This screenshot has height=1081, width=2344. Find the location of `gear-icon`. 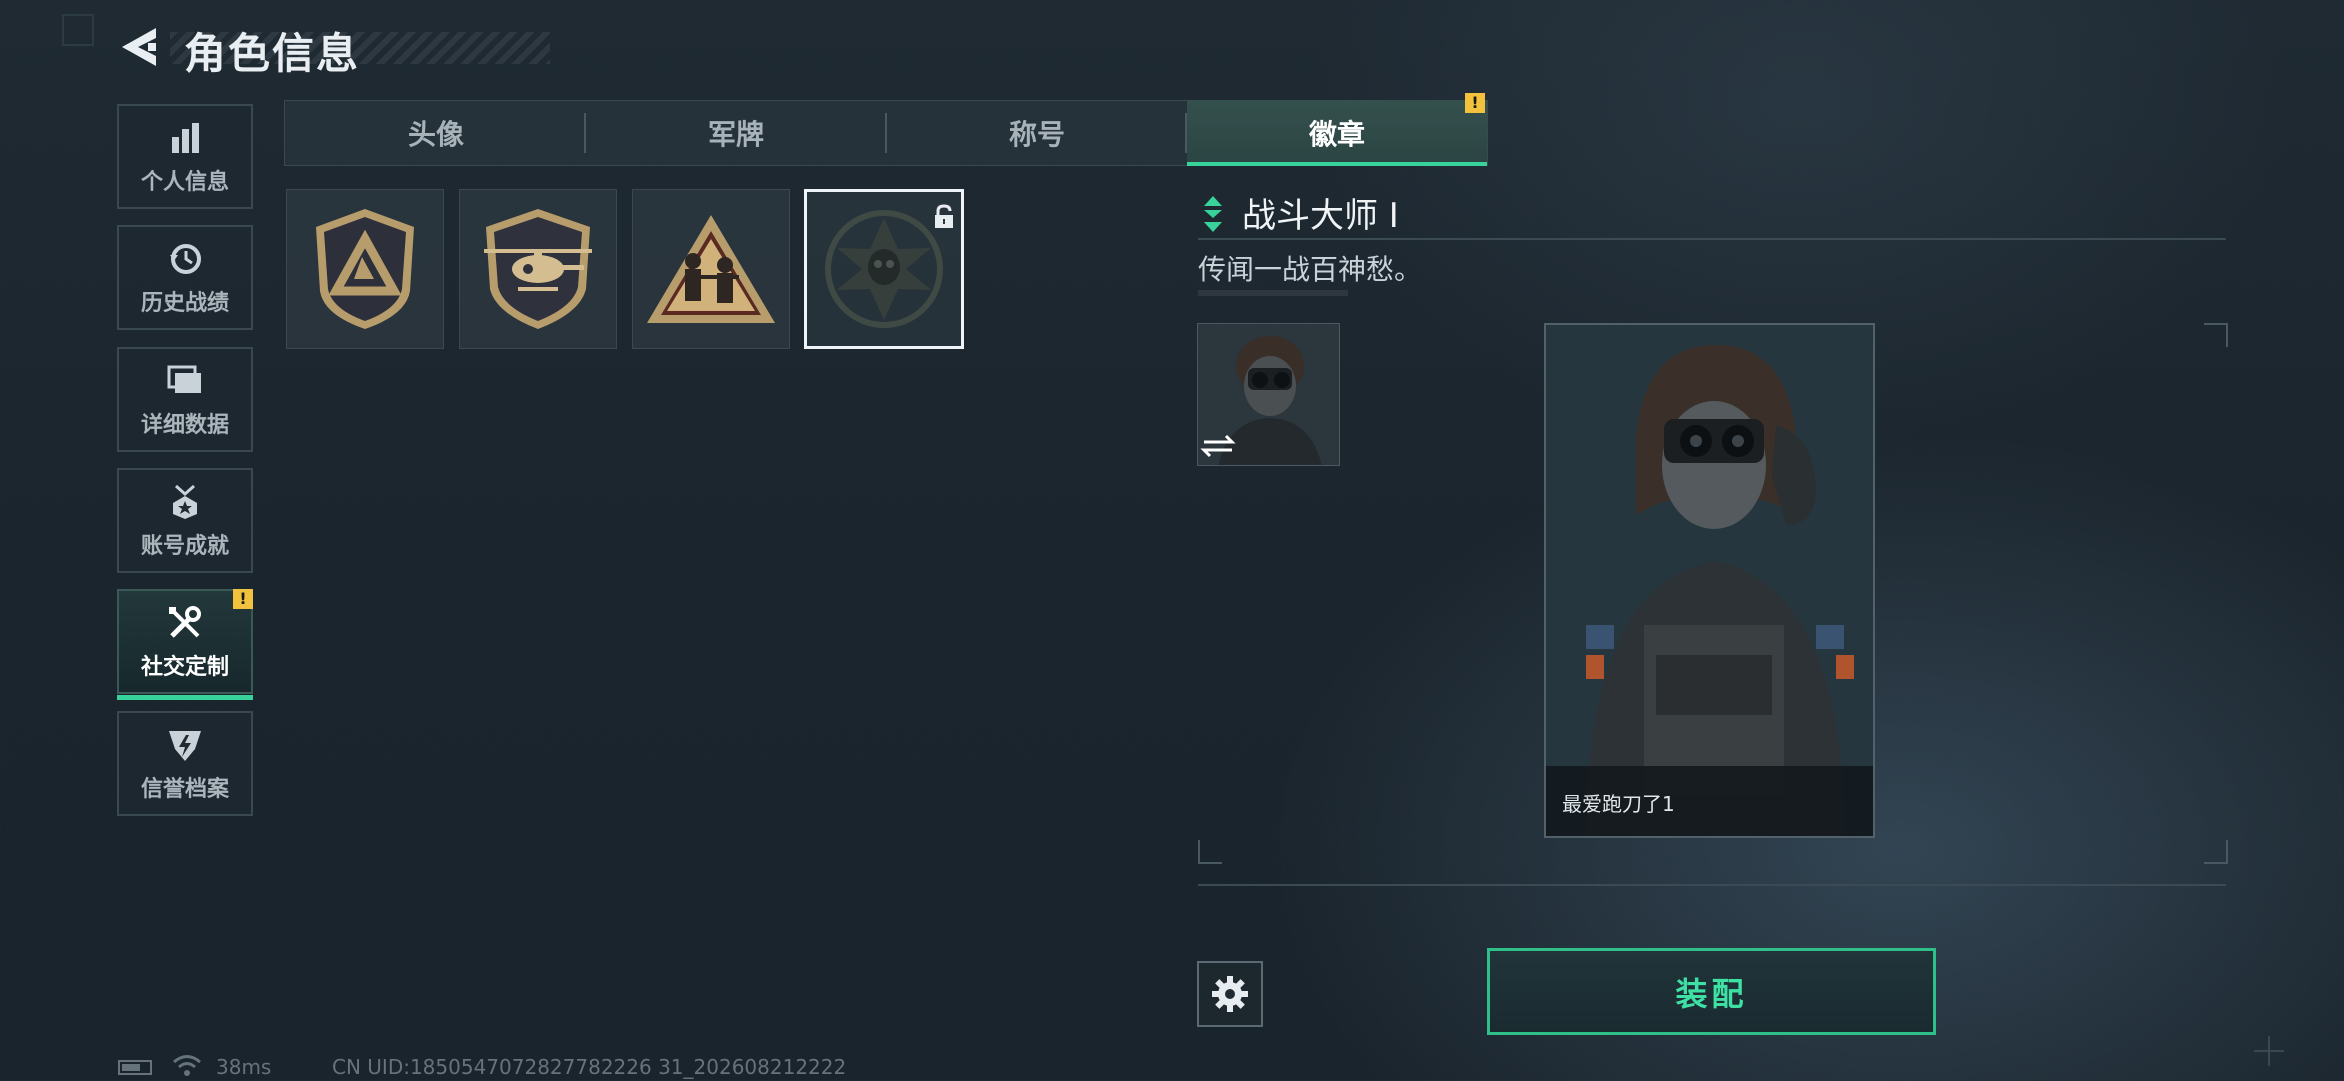

gear-icon is located at coordinates (1230, 994).